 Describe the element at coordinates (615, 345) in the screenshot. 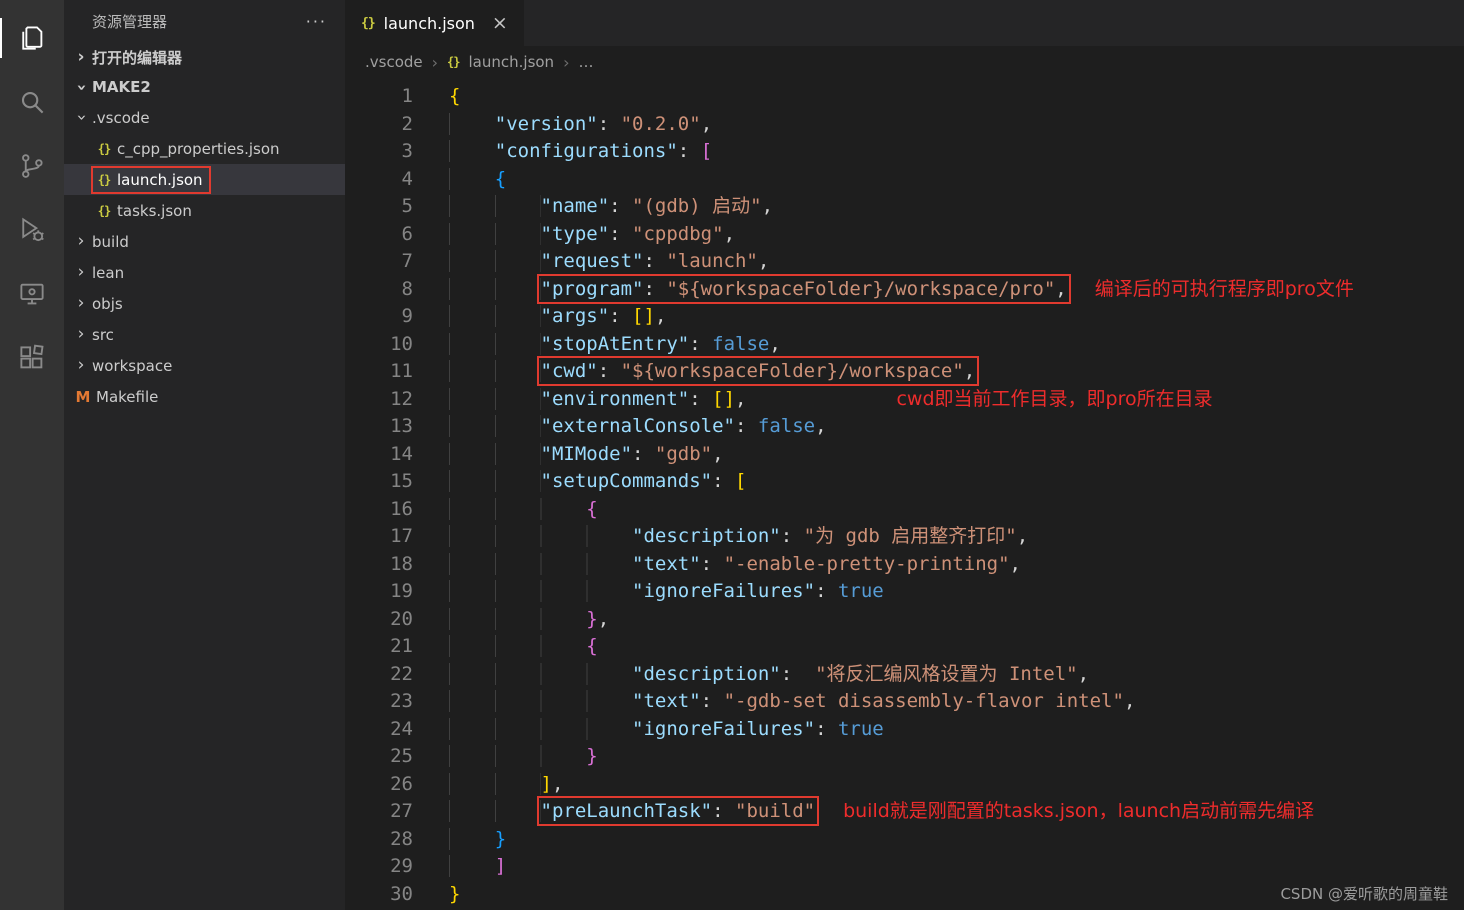

I see `code-line-content: "stopAtEntry": false,` at that location.